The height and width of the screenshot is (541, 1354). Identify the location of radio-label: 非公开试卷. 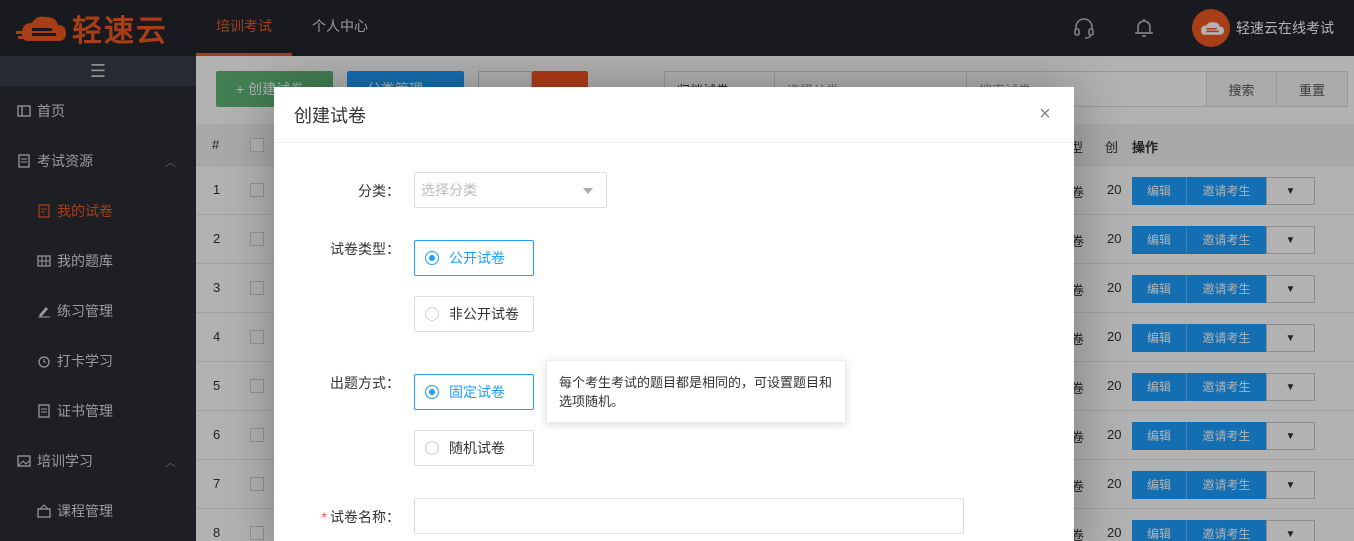
(484, 314).